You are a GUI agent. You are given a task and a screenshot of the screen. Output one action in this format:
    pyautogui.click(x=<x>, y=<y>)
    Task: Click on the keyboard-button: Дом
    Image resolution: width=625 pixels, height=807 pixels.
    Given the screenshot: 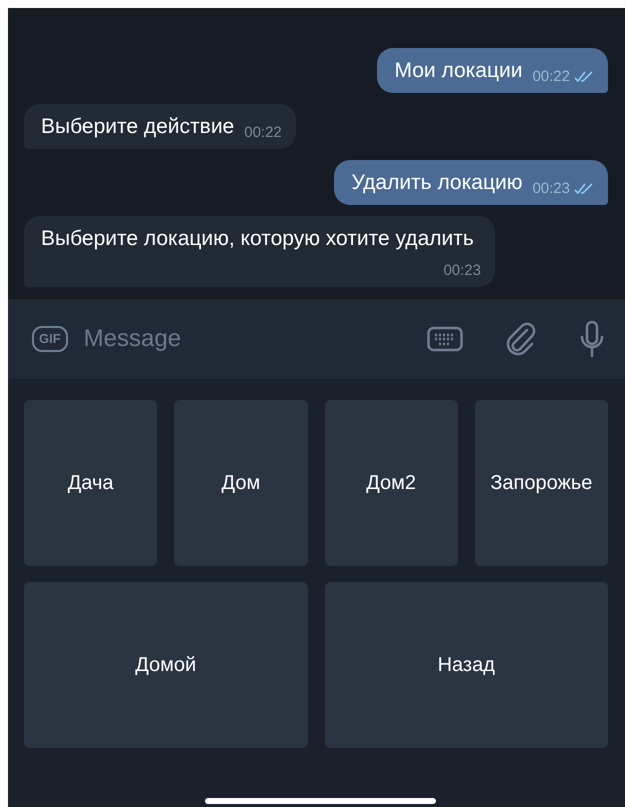 What is the action you would take?
    pyautogui.click(x=241, y=483)
    